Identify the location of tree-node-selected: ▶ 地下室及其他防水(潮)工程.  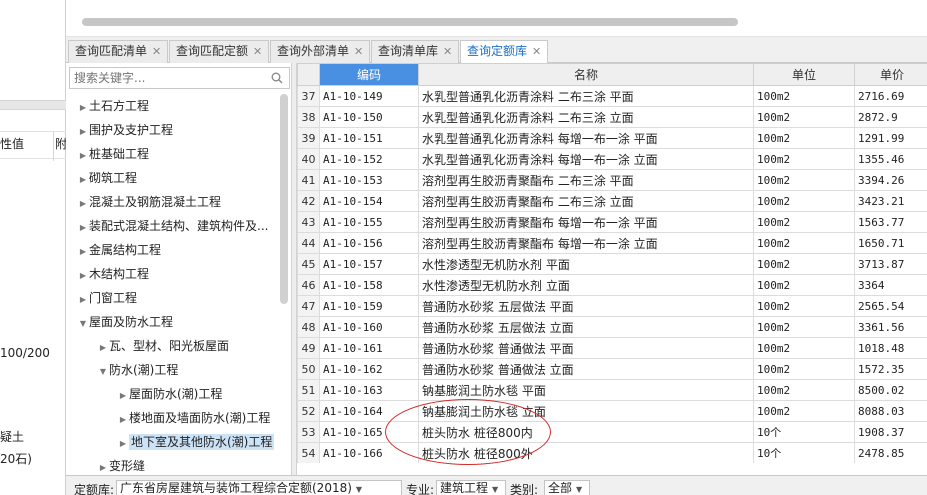
(196, 443).